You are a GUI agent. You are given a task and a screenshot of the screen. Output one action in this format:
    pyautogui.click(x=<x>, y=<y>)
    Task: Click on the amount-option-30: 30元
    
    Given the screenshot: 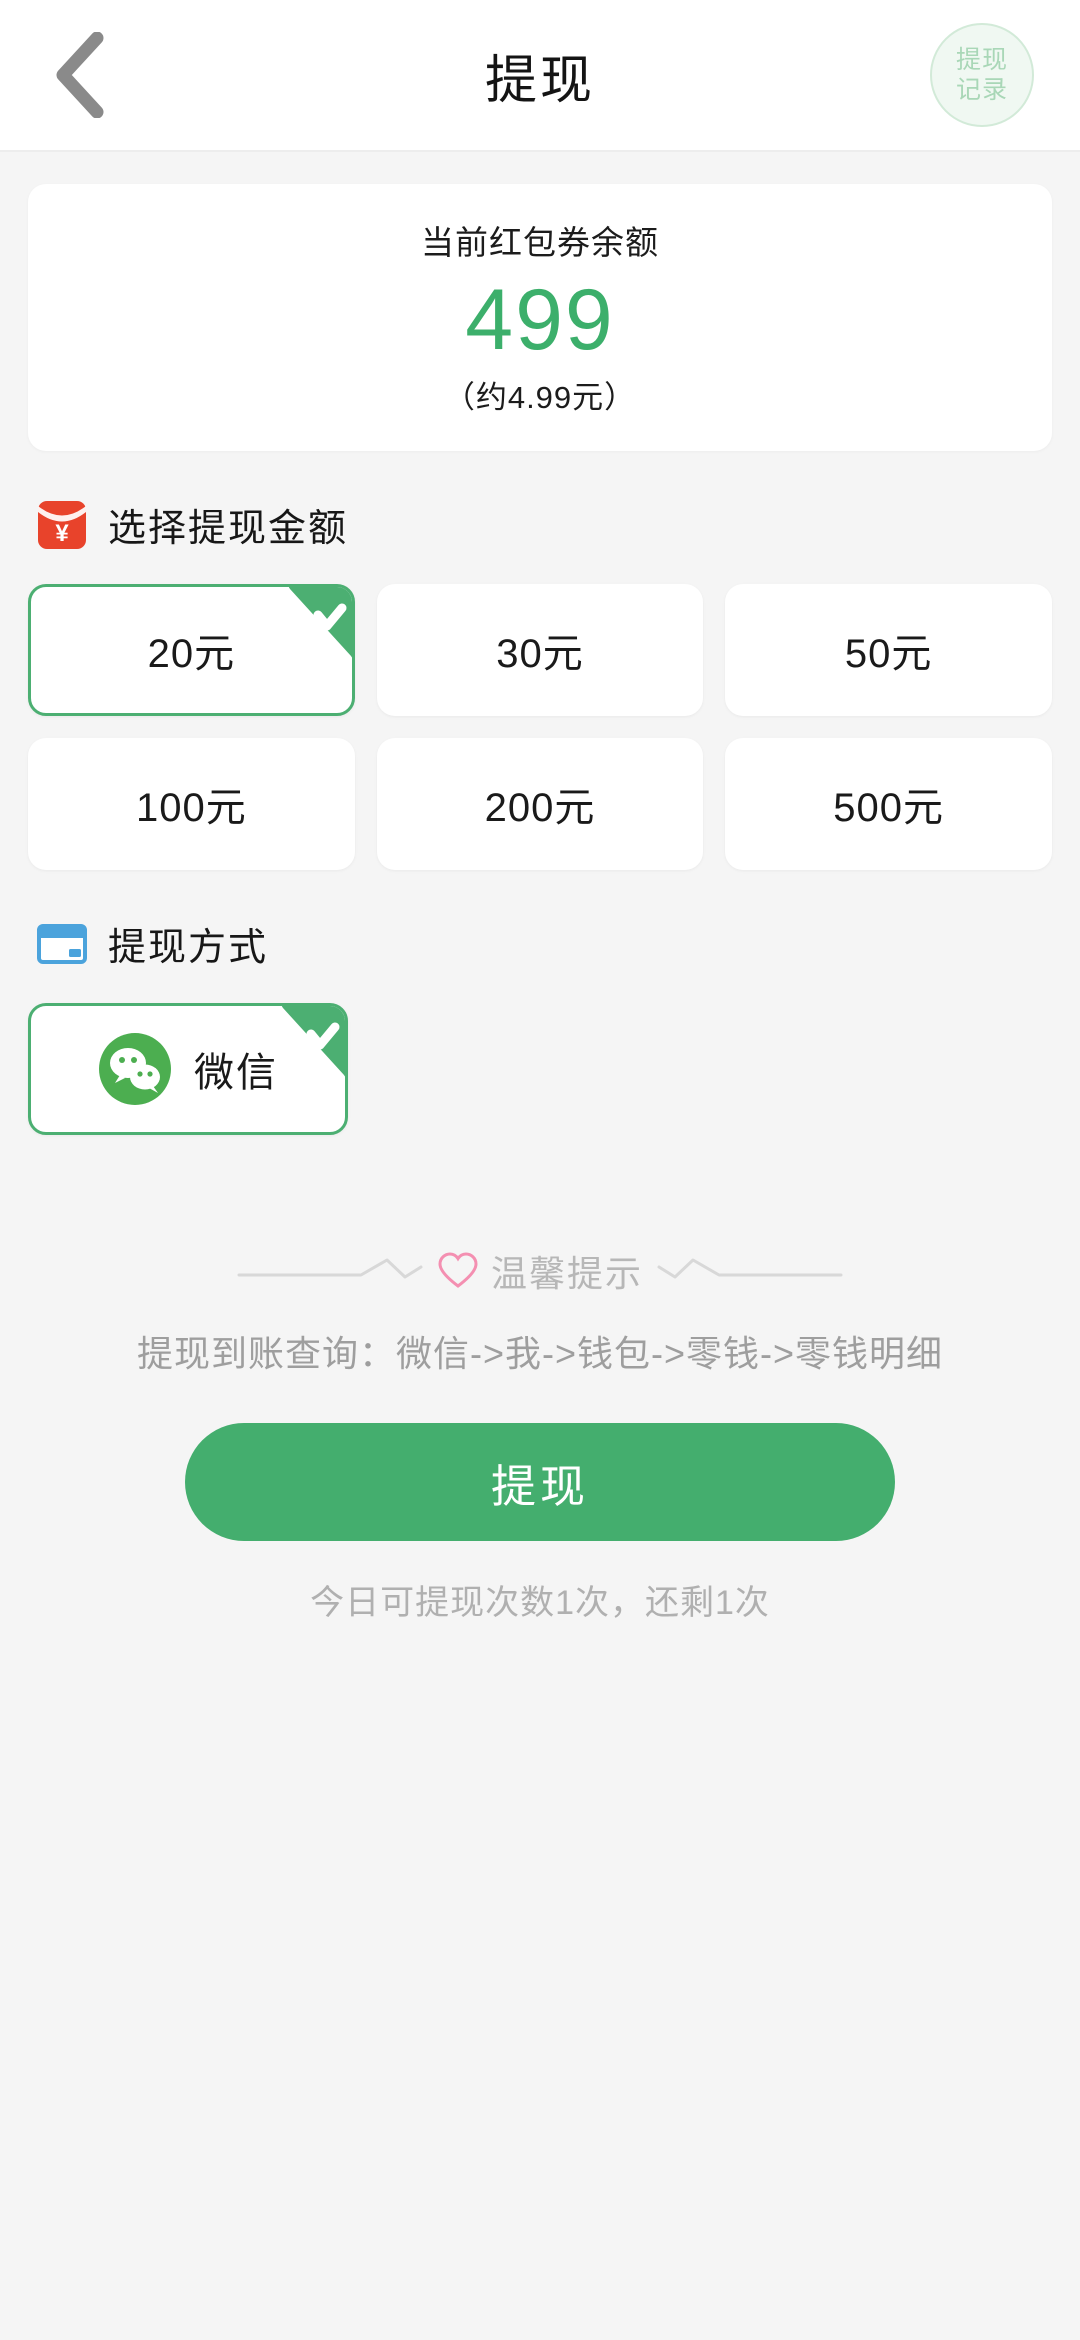 What is the action you would take?
    pyautogui.click(x=540, y=650)
    